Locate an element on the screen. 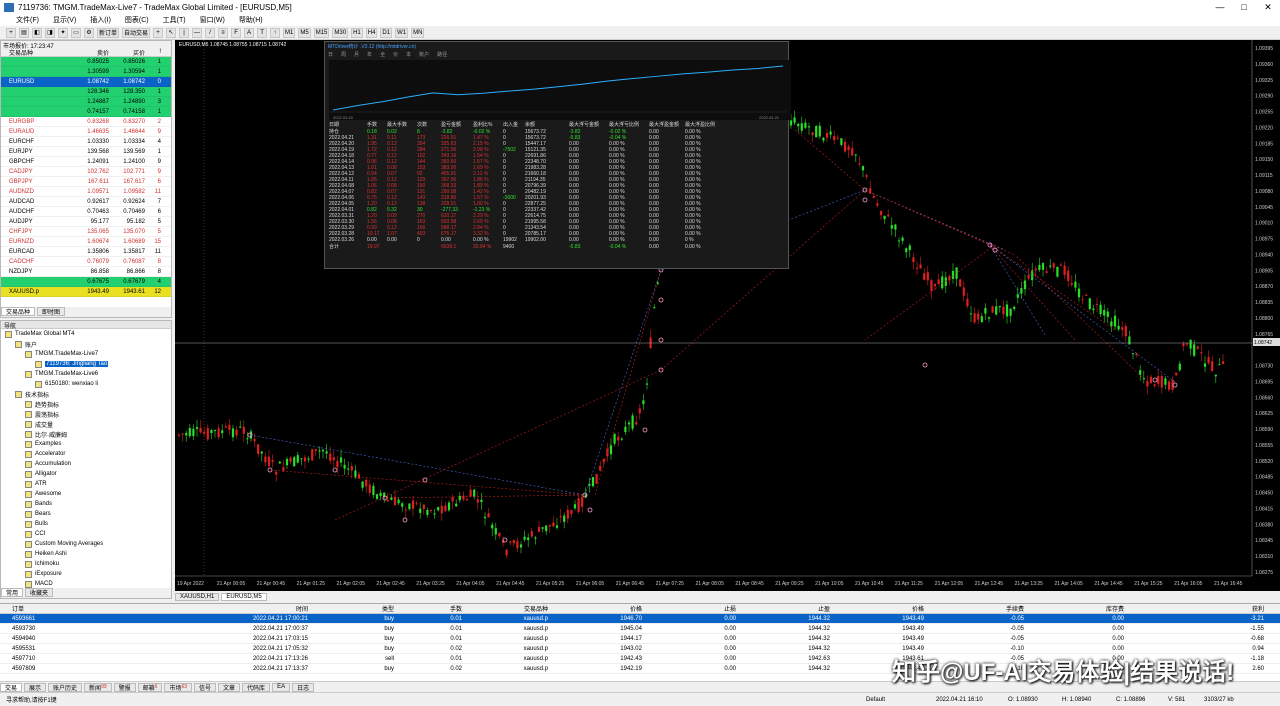 This screenshot has width=1280, height=706. maximize-button: □ is located at coordinates (1244, 7).